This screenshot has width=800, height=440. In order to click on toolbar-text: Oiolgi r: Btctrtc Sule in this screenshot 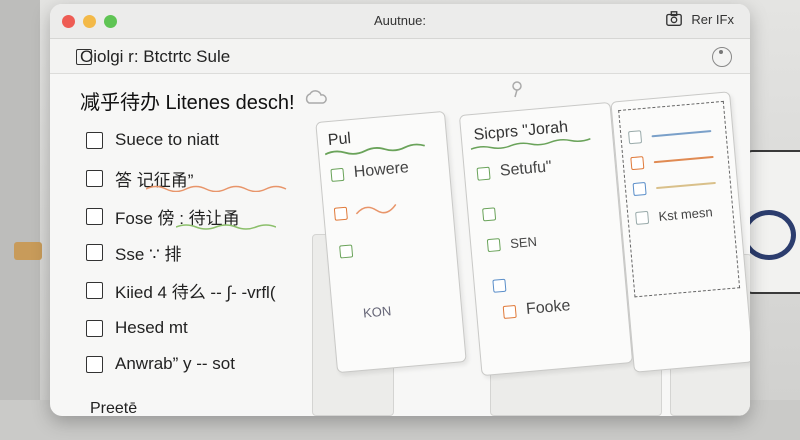, I will do `click(155, 56)`.